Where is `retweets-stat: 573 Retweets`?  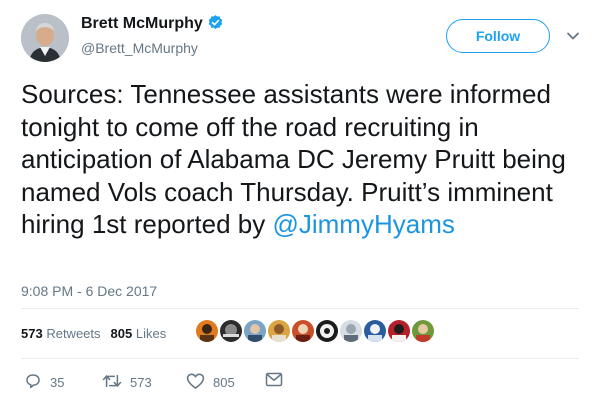
retweets-stat: 573 Retweets is located at coordinates (61, 333).